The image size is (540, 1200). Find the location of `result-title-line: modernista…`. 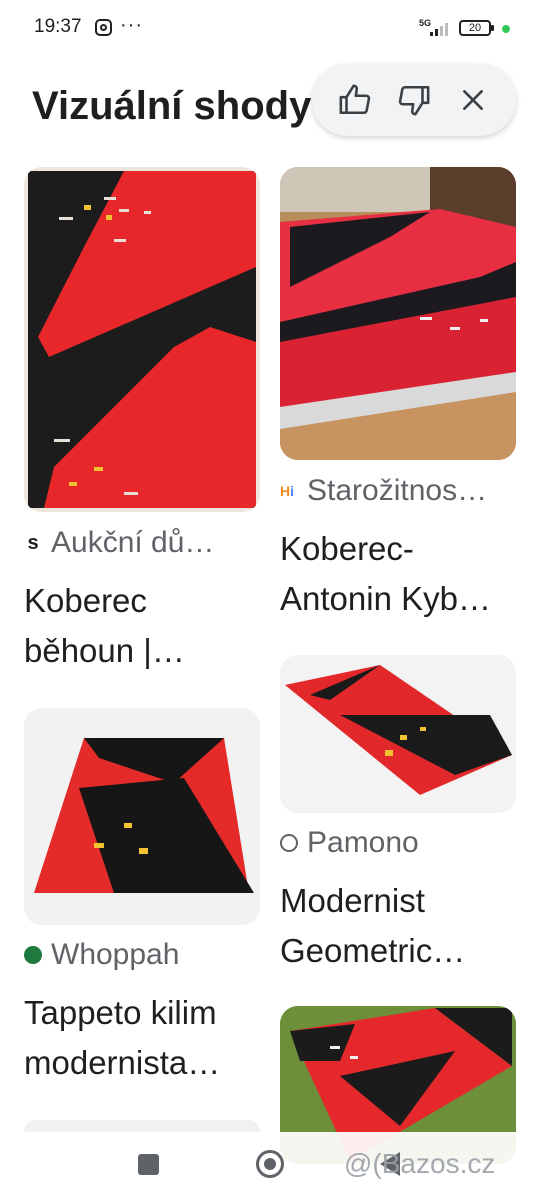

result-title-line: modernista… is located at coordinates (122, 1062).